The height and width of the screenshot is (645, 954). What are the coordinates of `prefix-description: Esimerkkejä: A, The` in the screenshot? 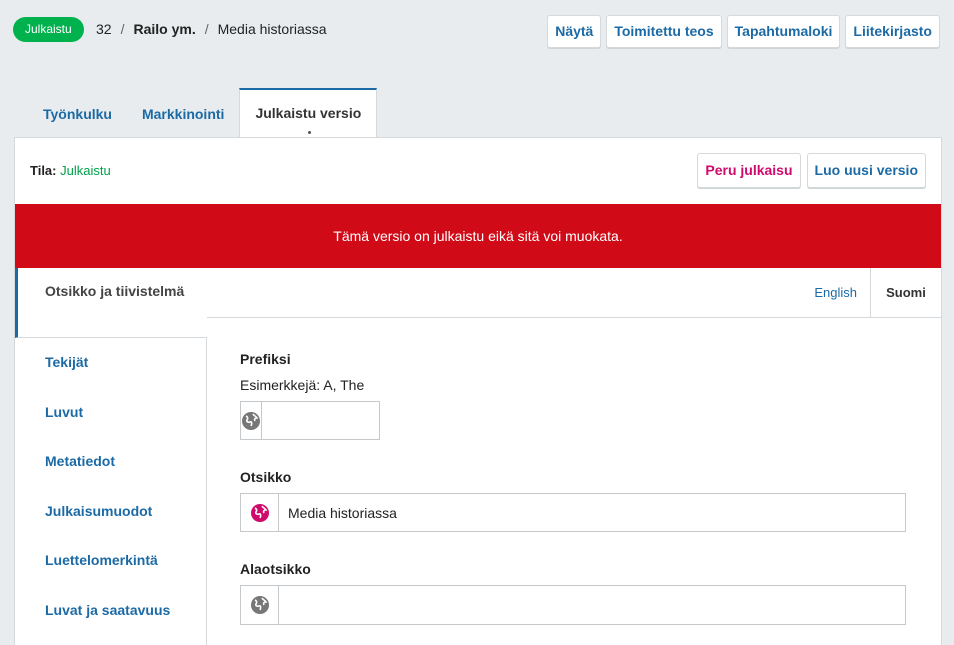 It's located at (302, 385).